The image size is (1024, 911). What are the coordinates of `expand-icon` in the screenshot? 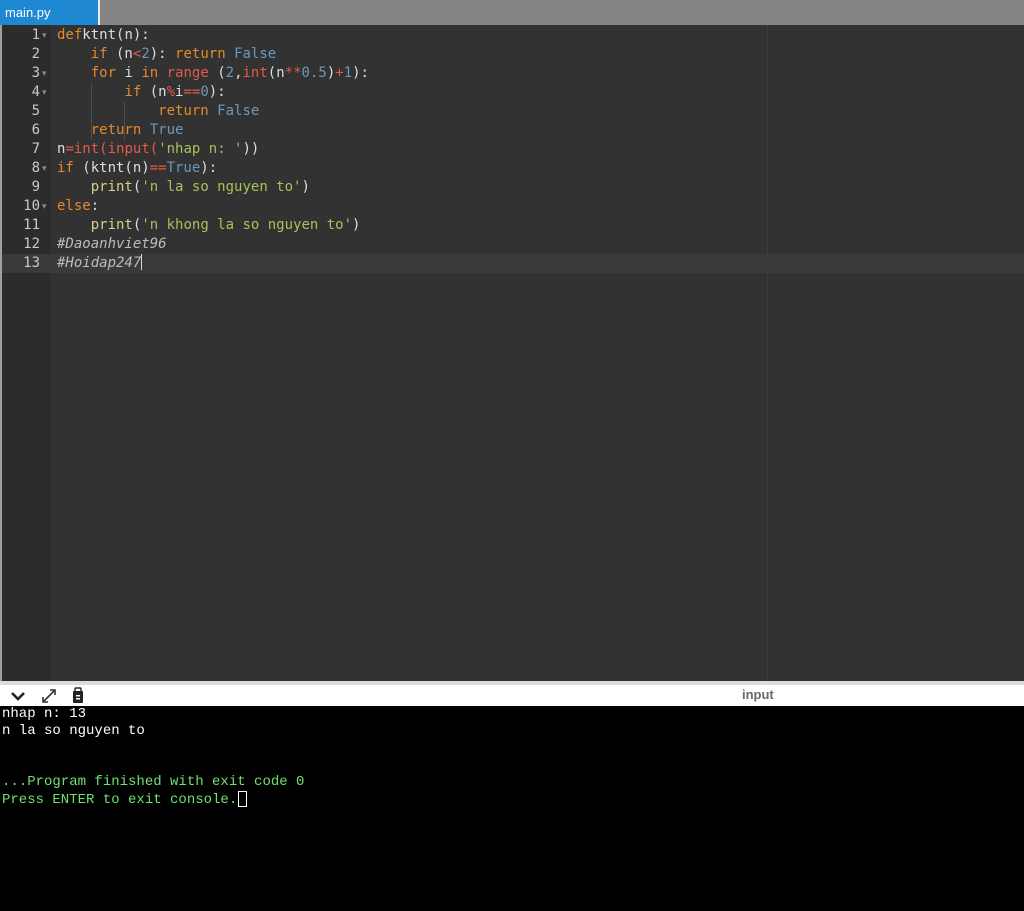 It's located at (49, 696).